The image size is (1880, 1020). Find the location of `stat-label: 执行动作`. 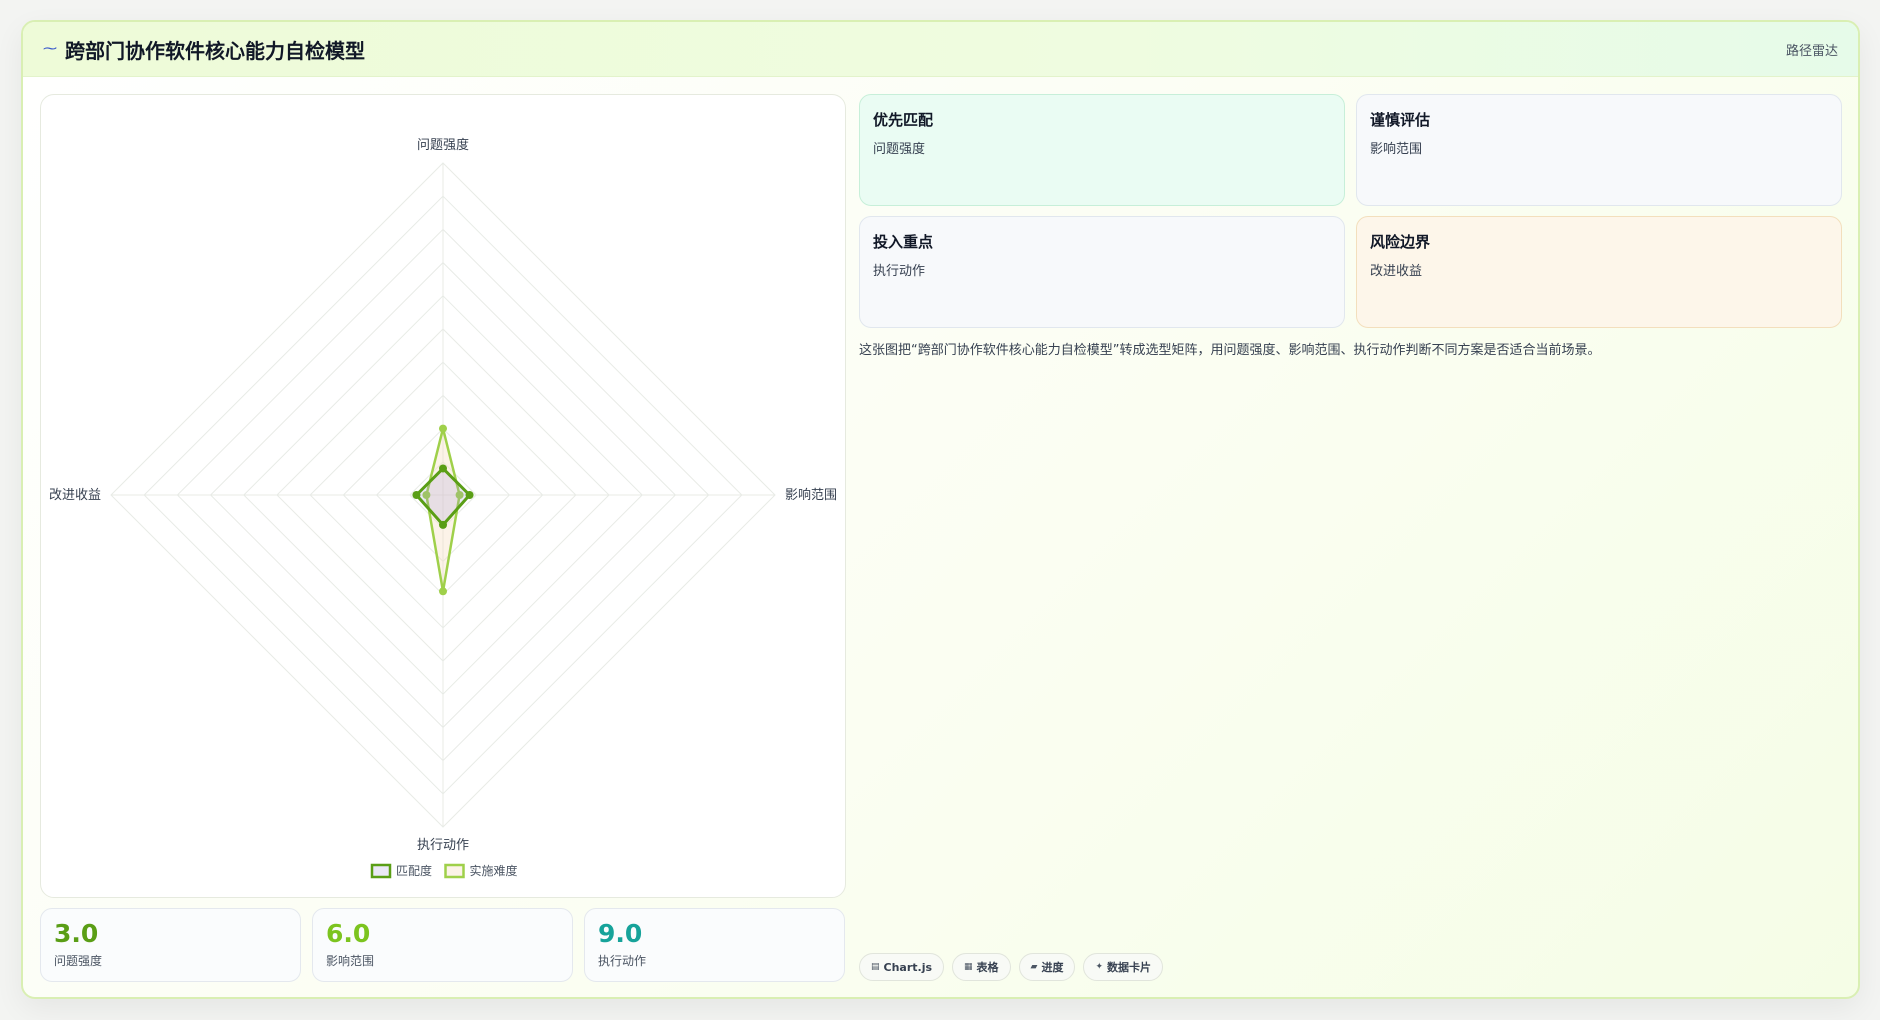

stat-label: 执行动作 is located at coordinates (622, 961).